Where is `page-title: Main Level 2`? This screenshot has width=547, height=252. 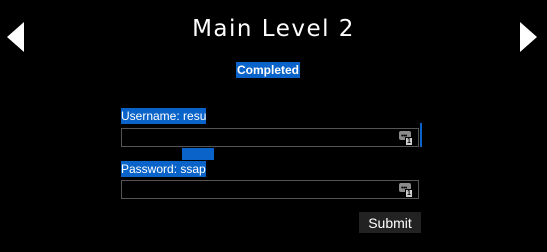 page-title: Main Level 2 is located at coordinates (273, 29).